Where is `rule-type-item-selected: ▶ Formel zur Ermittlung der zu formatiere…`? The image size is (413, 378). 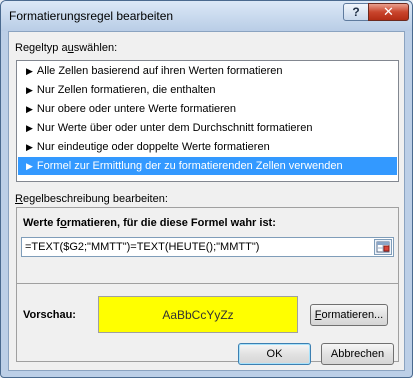
rule-type-item-selected: ▶ Formel zur Ermittlung der zu formatiere… is located at coordinates (207, 166).